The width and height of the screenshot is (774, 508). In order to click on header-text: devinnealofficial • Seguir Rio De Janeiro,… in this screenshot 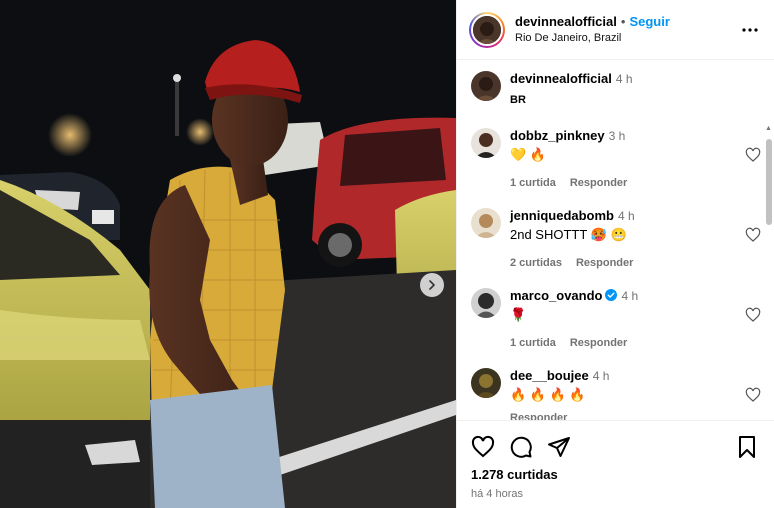, I will do `click(626, 30)`.